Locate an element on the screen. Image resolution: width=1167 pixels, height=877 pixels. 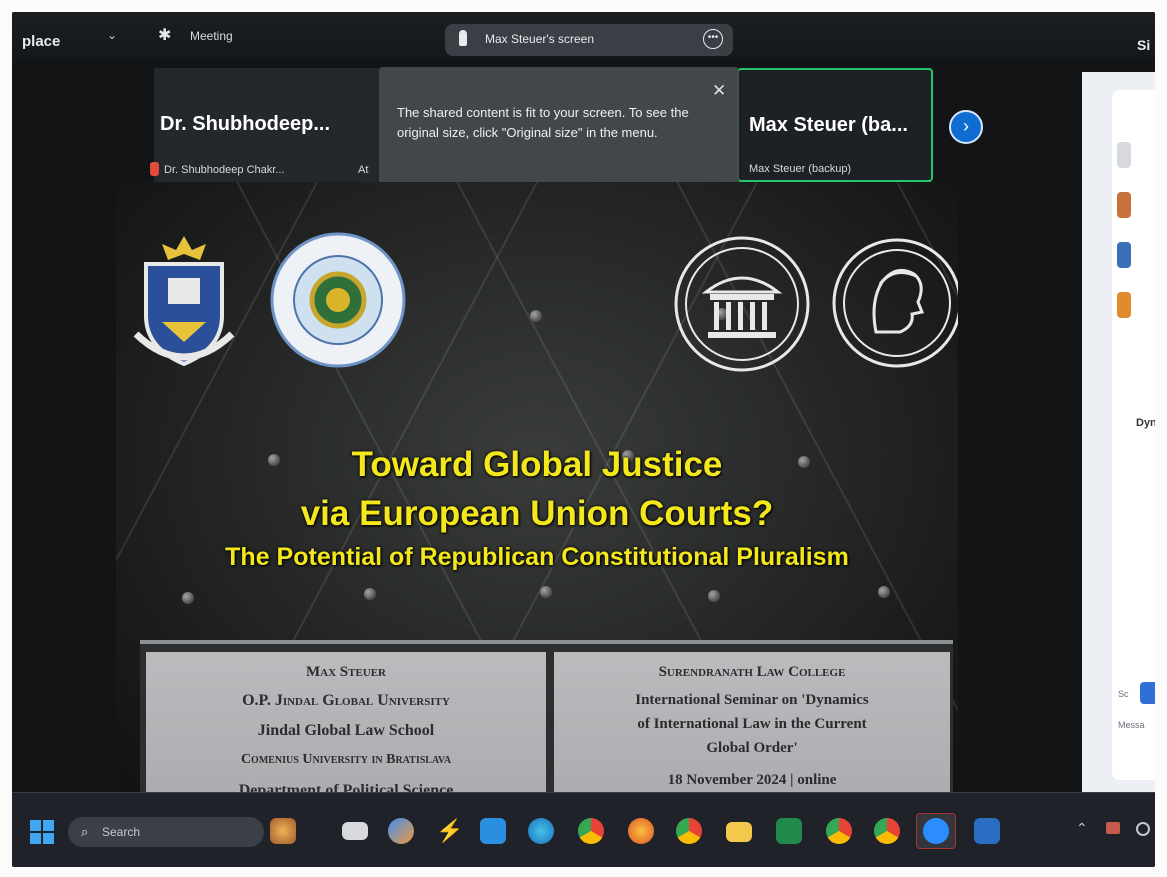
person-icon is located at coordinates (463, 38).